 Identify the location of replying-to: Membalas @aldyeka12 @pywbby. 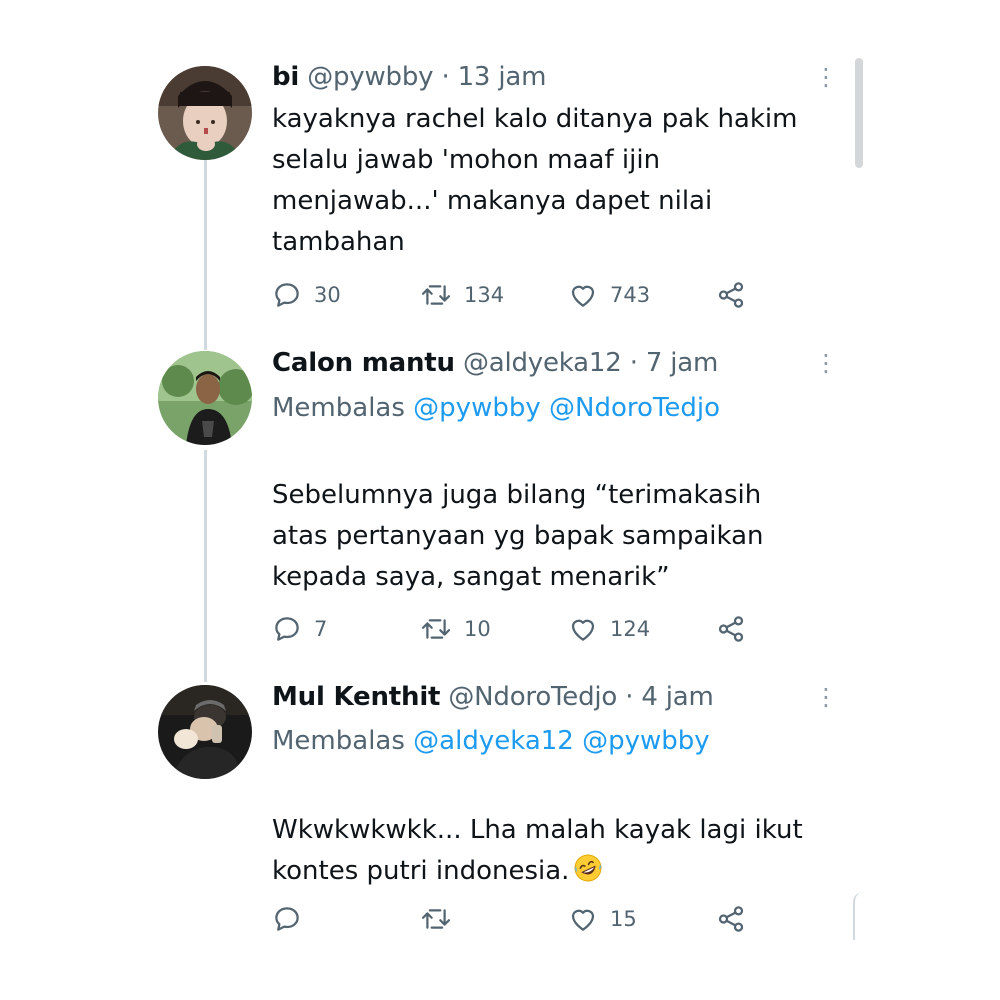
(491, 741).